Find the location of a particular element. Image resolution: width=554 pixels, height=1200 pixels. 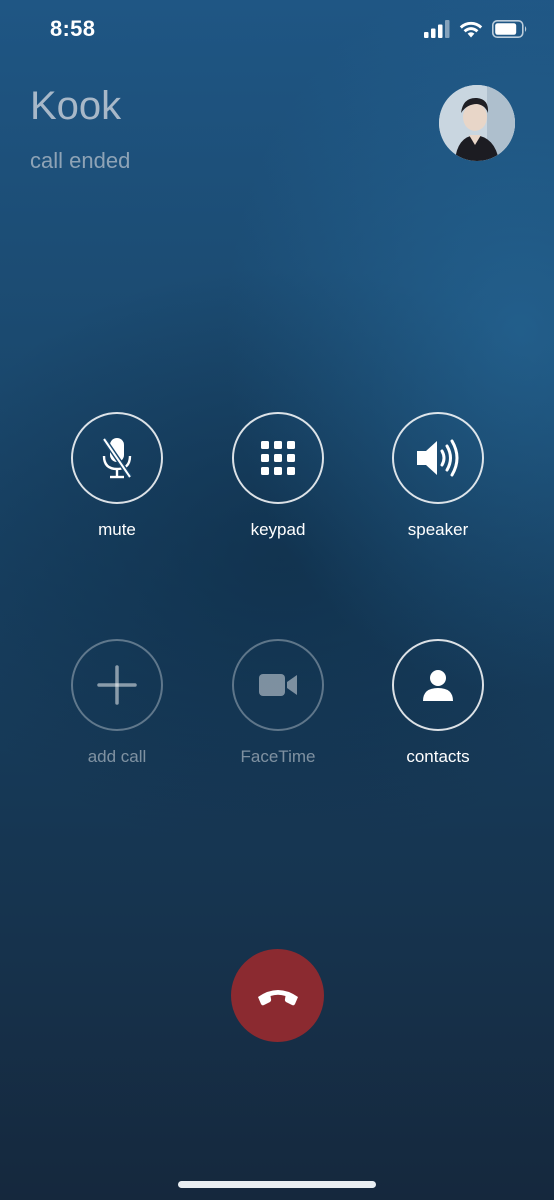

person-icon is located at coordinates (438, 685).